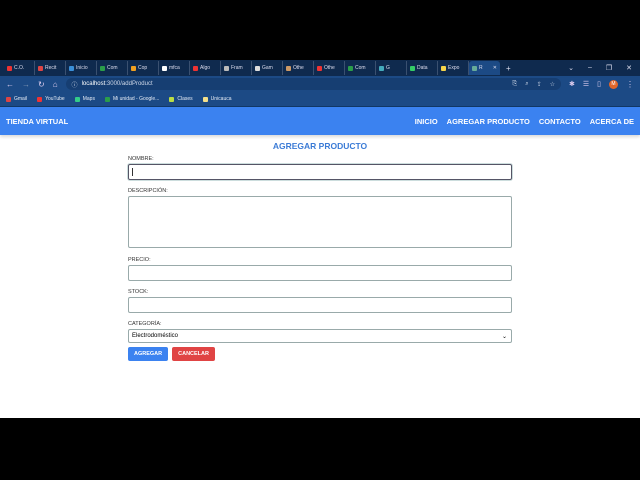 The width and height of the screenshot is (640, 480). I want to click on profile-avatar: M, so click(613, 84).